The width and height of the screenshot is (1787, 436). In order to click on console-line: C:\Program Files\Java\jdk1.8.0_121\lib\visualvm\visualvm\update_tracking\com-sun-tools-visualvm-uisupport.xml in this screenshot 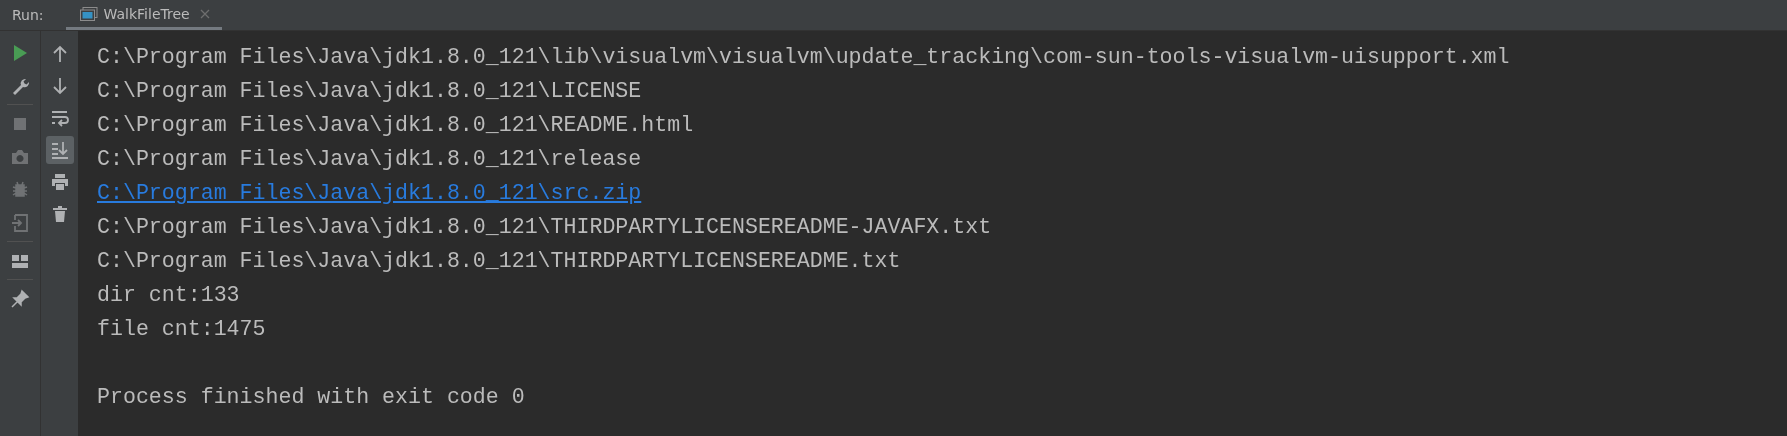, I will do `click(804, 57)`.